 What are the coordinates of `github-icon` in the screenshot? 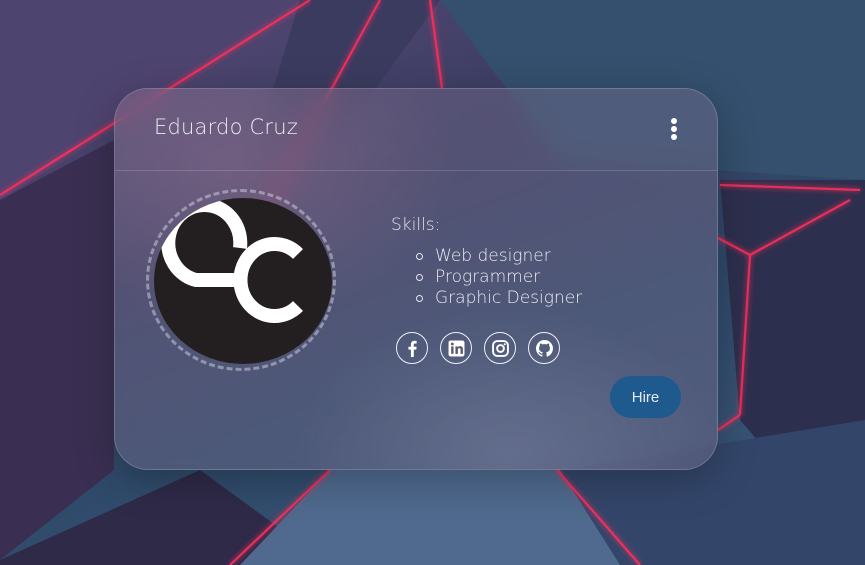 It's located at (544, 348).